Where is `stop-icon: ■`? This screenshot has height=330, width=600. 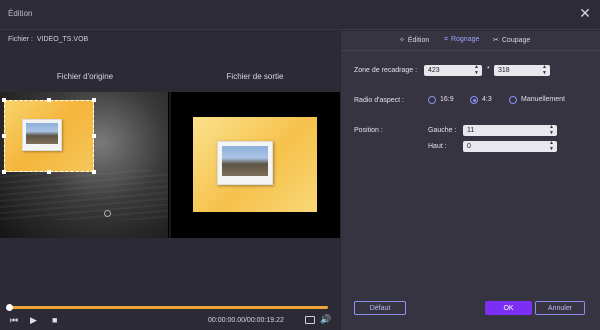 stop-icon: ■ is located at coordinates (54, 320).